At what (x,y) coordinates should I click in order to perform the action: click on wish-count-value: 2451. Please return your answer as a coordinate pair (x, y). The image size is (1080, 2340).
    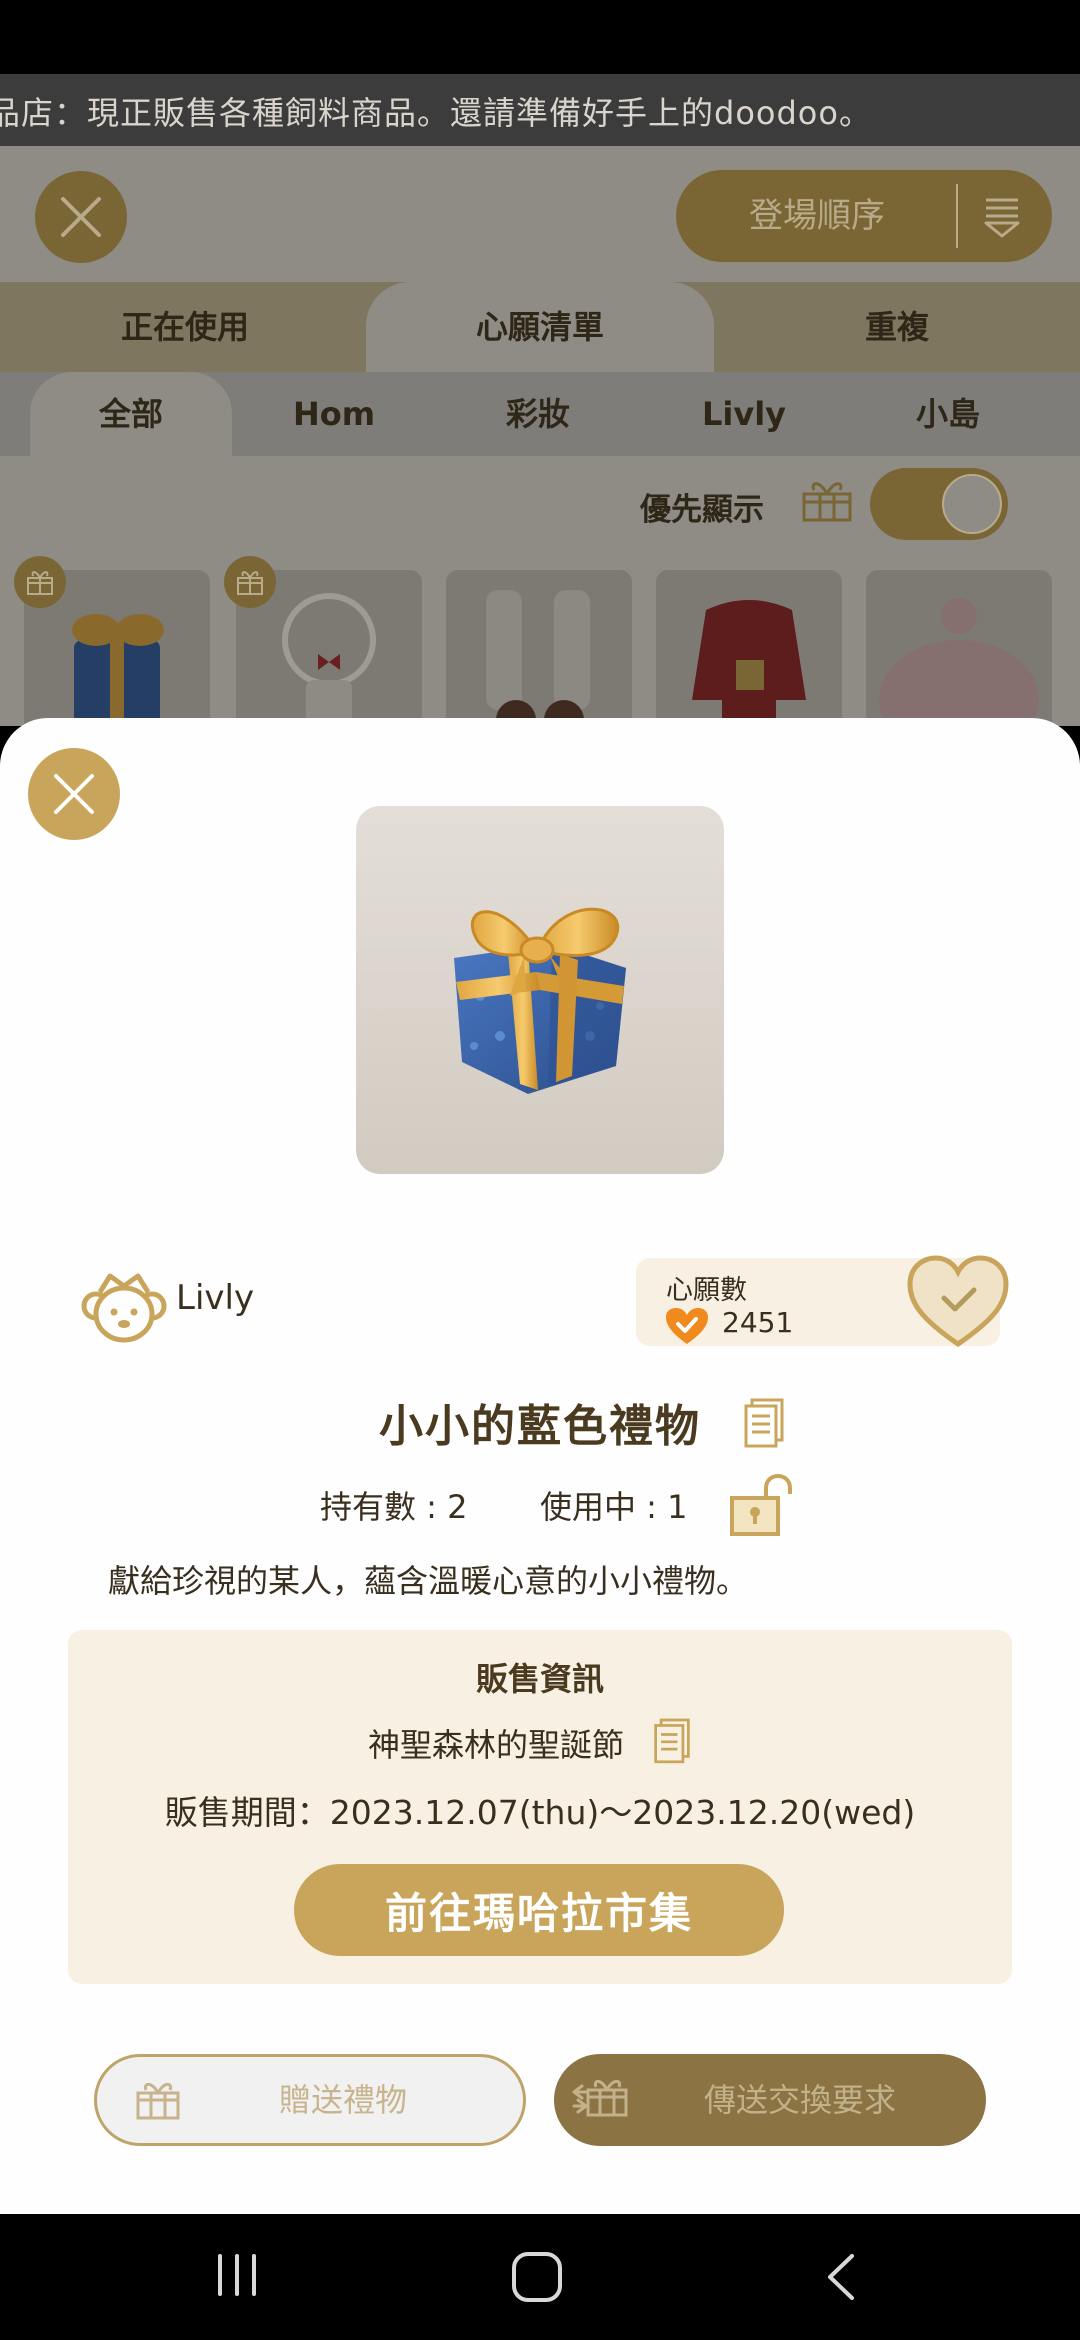
    Looking at the image, I should click on (758, 1322).